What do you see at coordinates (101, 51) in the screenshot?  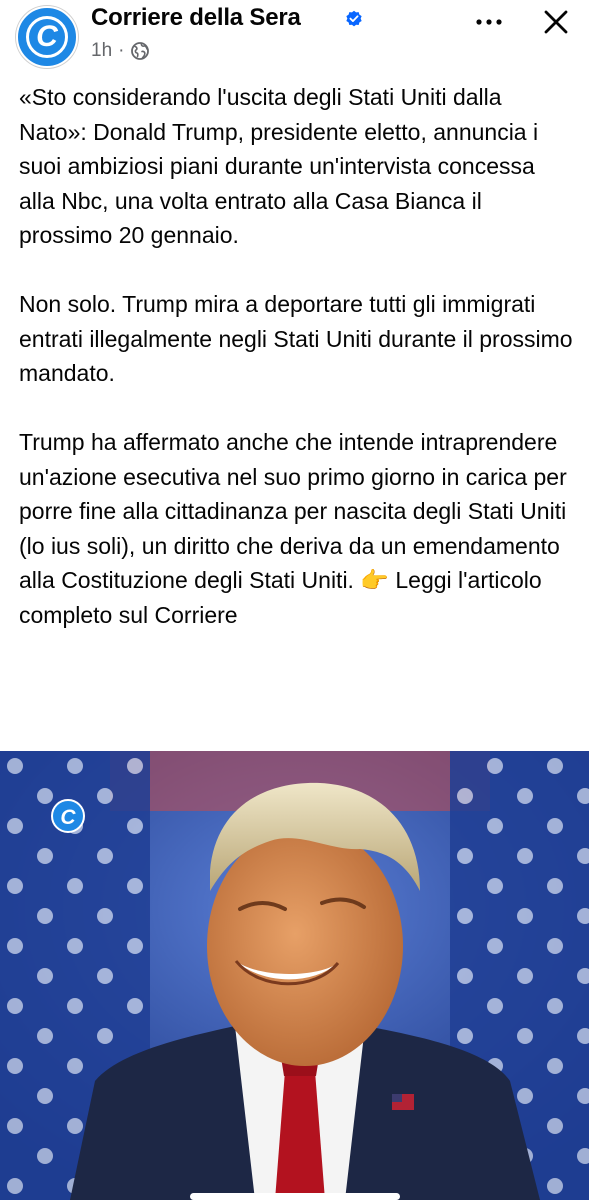 I see `timestamp: 1h` at bounding box center [101, 51].